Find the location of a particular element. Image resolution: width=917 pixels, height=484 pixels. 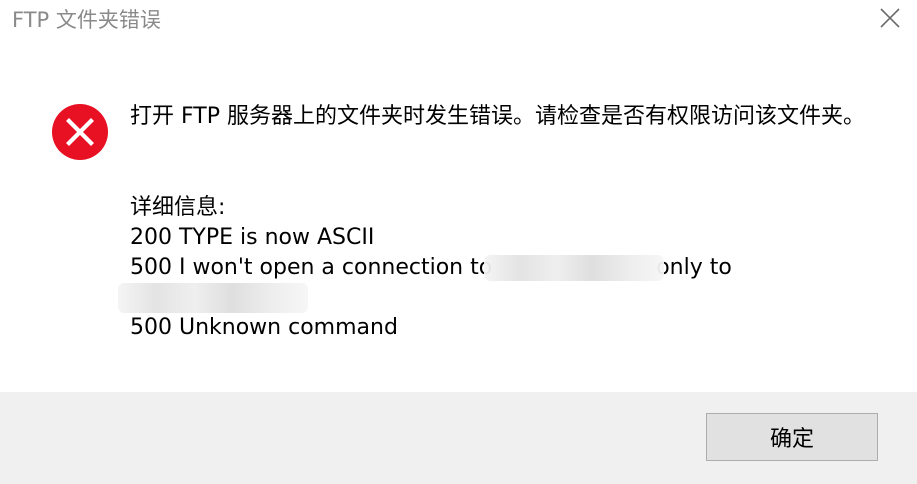

details-line-connection-suffix: only to is located at coordinates (694, 267).